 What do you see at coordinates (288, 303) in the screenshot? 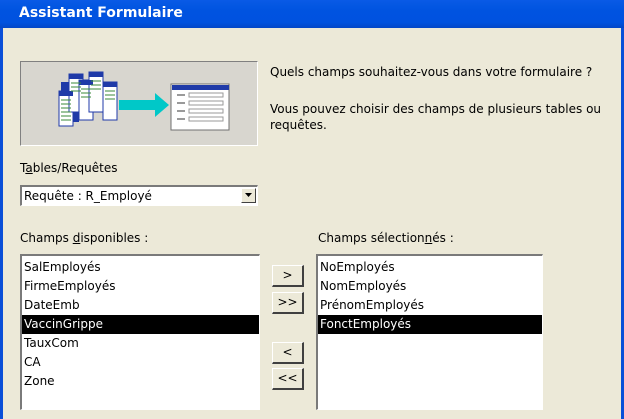
I see `add-all-button: >>` at bounding box center [288, 303].